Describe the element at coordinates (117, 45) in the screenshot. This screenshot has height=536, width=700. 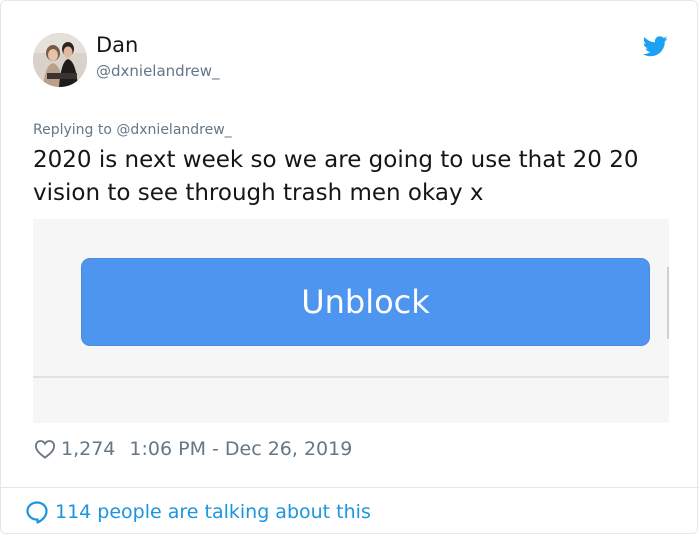
I see `display-name: Dan` at that location.